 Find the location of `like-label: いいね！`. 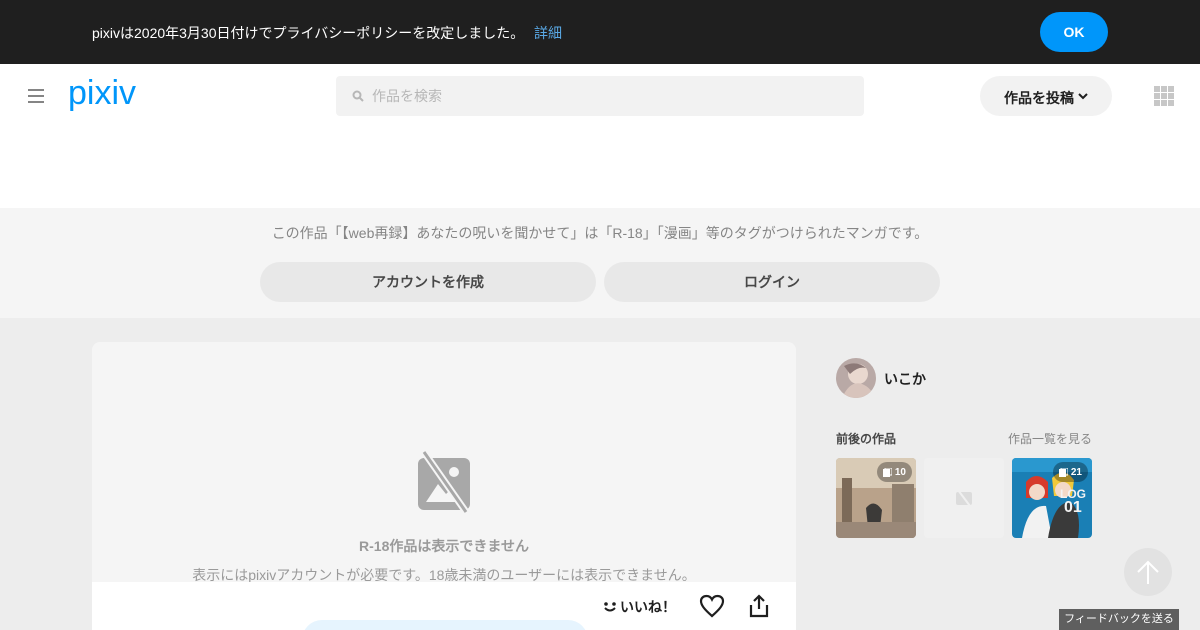

like-label: いいね！ is located at coordinates (648, 607).